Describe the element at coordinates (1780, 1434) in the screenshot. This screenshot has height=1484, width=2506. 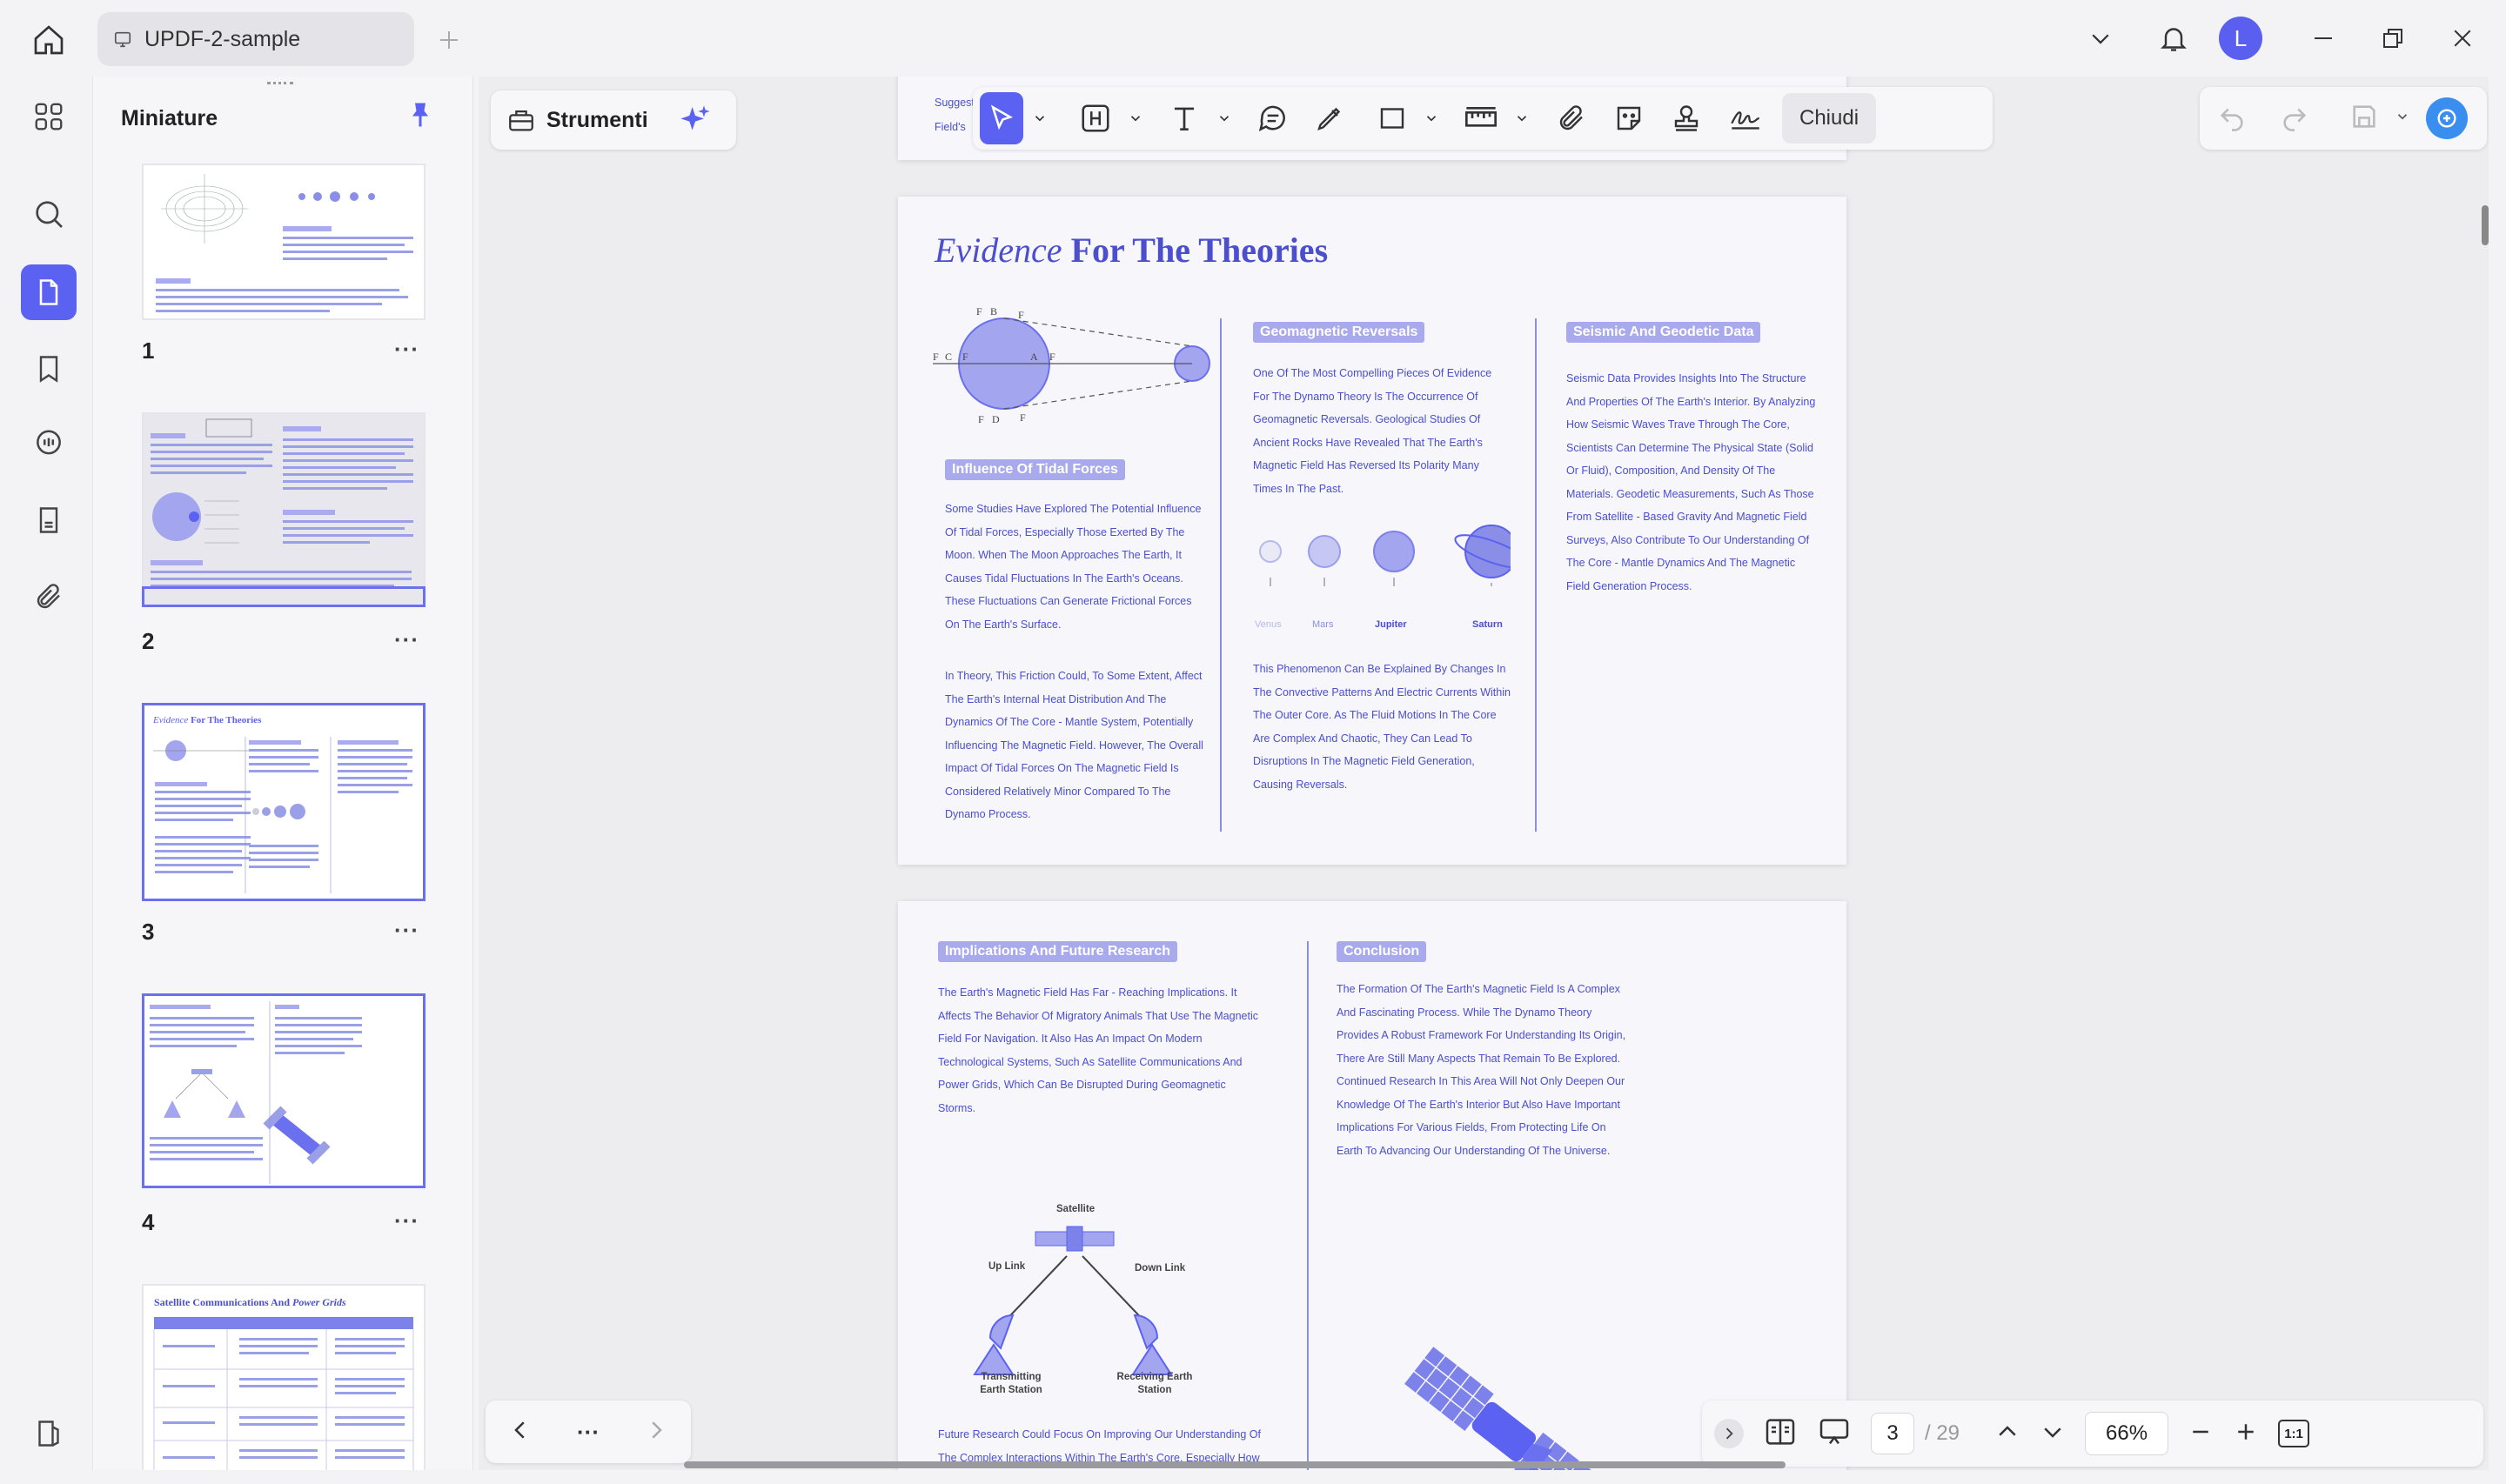
I see `reading-mode-button` at that location.